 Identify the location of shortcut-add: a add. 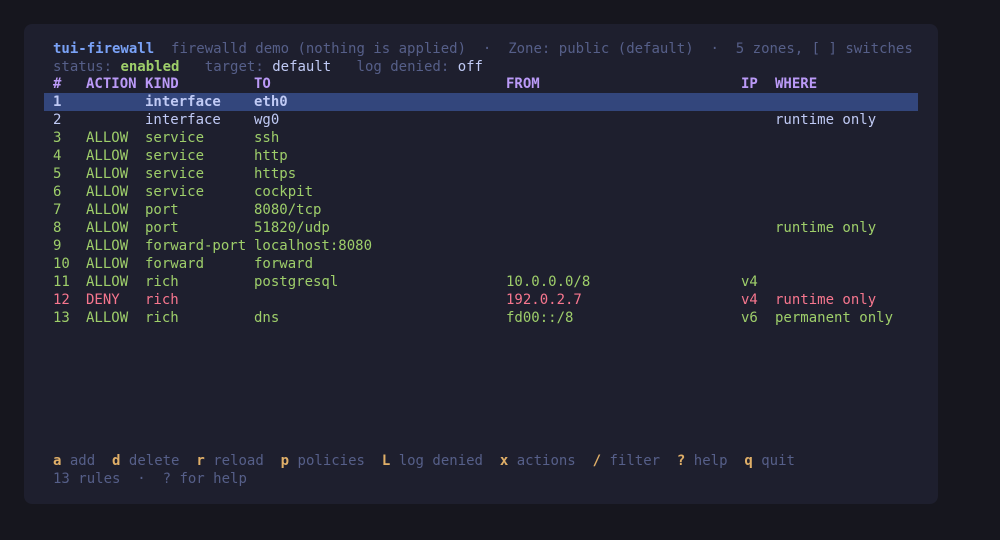
(74, 461).